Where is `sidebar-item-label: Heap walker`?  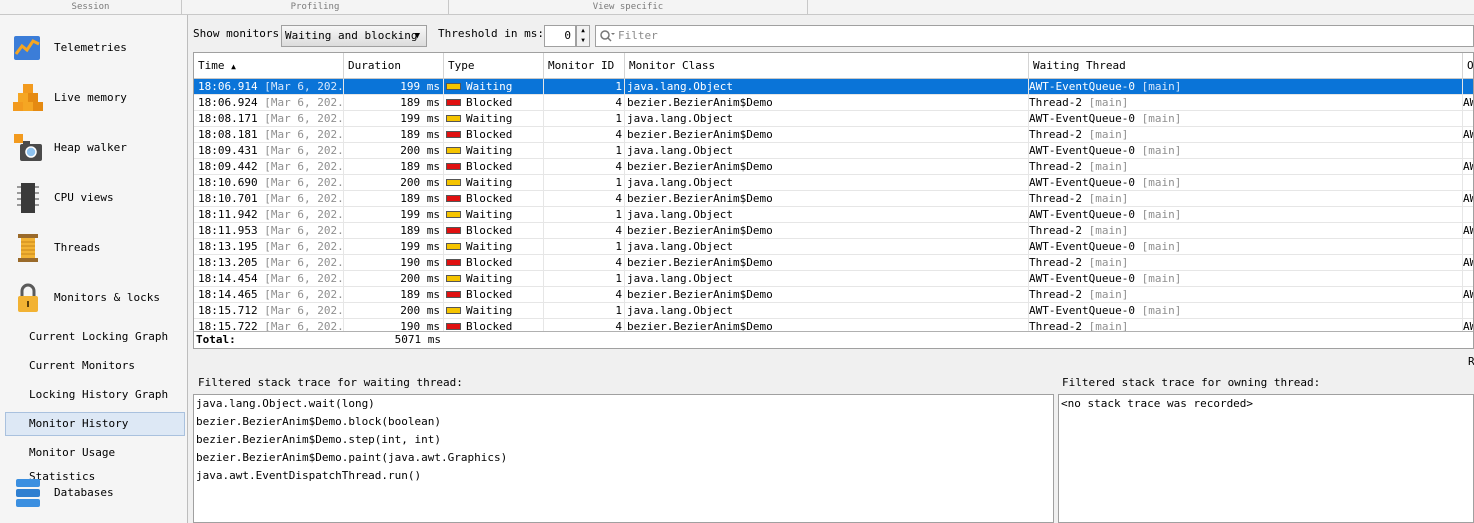
sidebar-item-label: Heap walker is located at coordinates (90, 147).